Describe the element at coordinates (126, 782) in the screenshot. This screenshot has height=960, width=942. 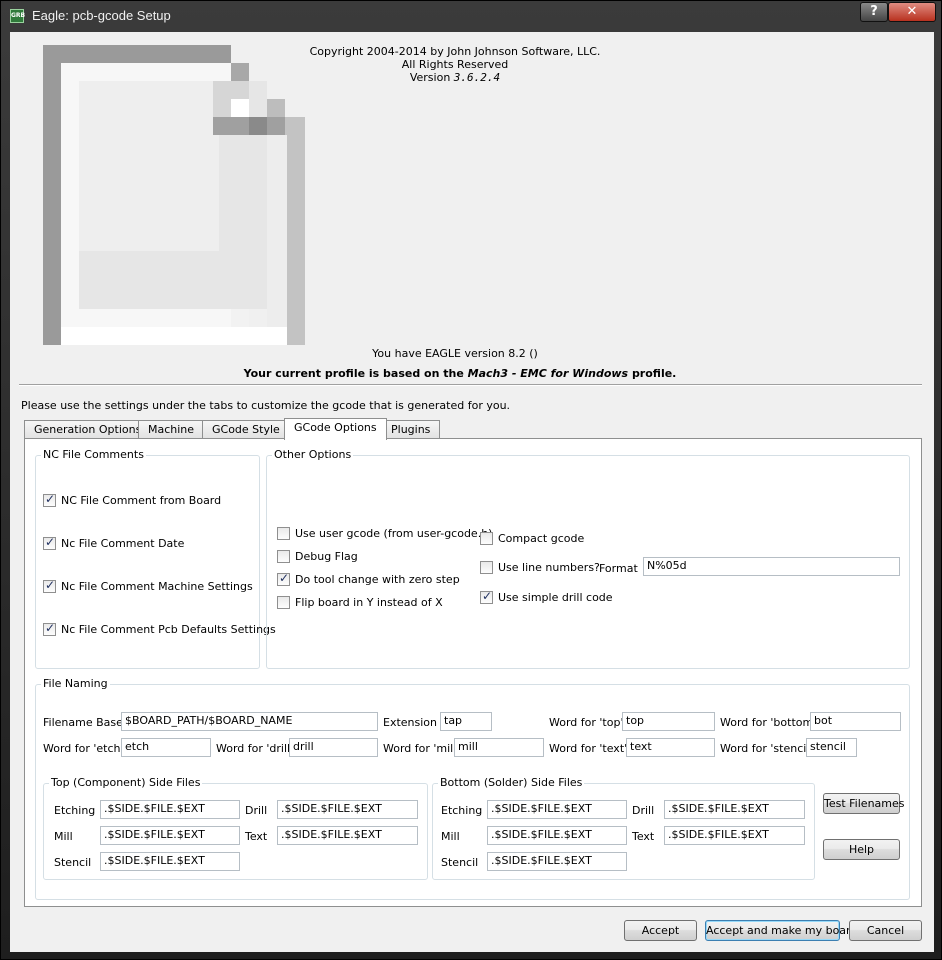
I see `top-side-files-title: Top (Component) Side Files` at that location.